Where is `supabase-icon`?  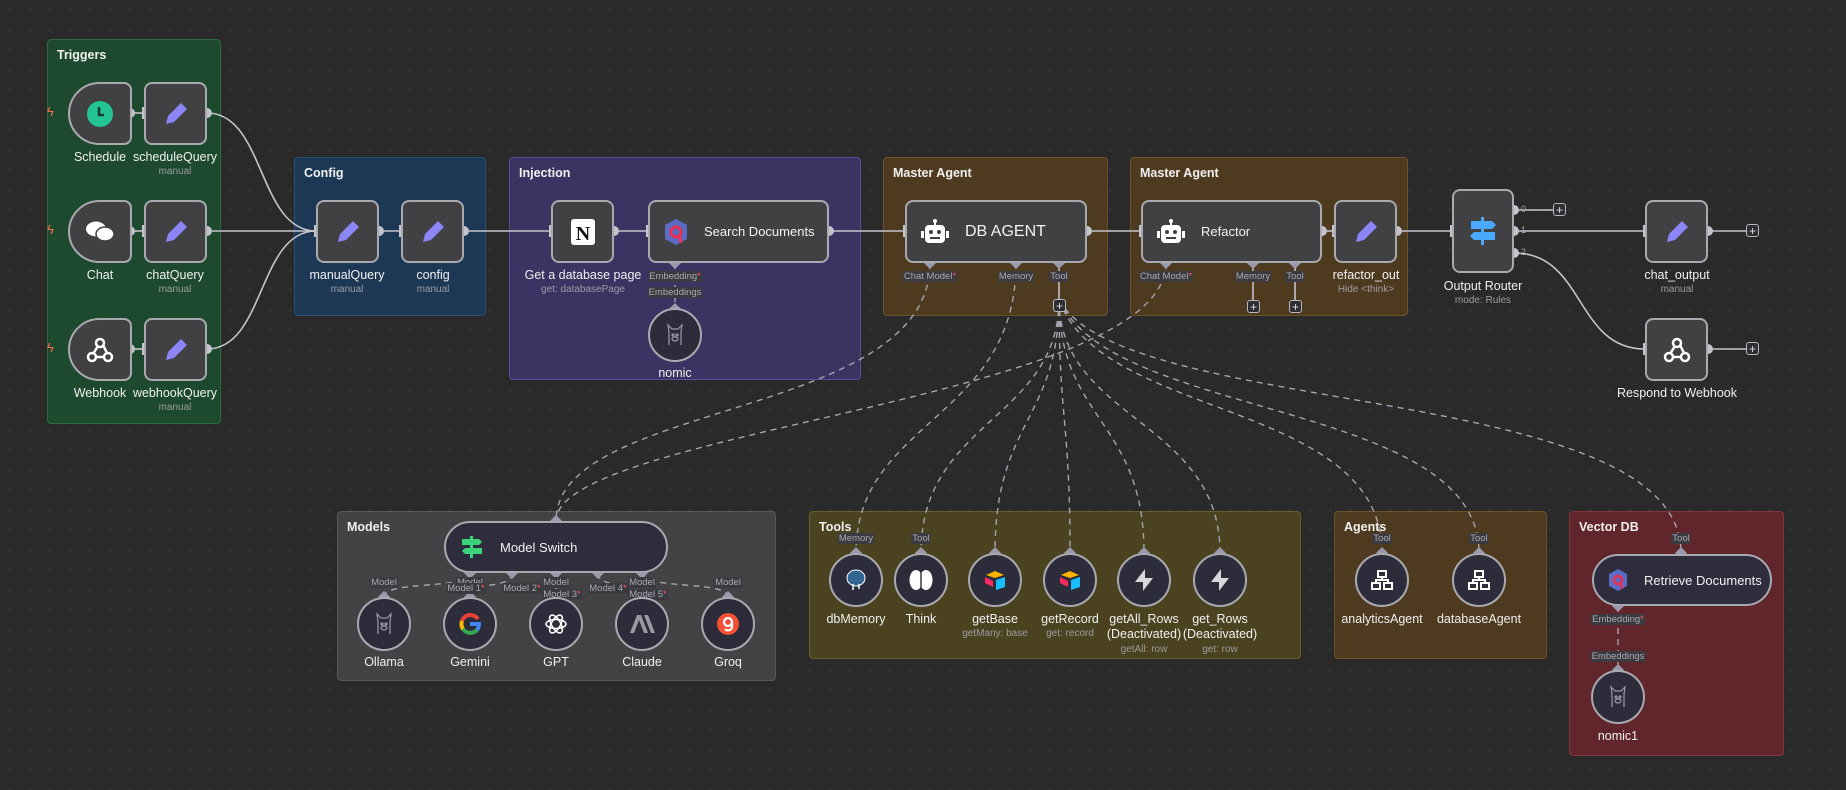 supabase-icon is located at coordinates (1220, 580).